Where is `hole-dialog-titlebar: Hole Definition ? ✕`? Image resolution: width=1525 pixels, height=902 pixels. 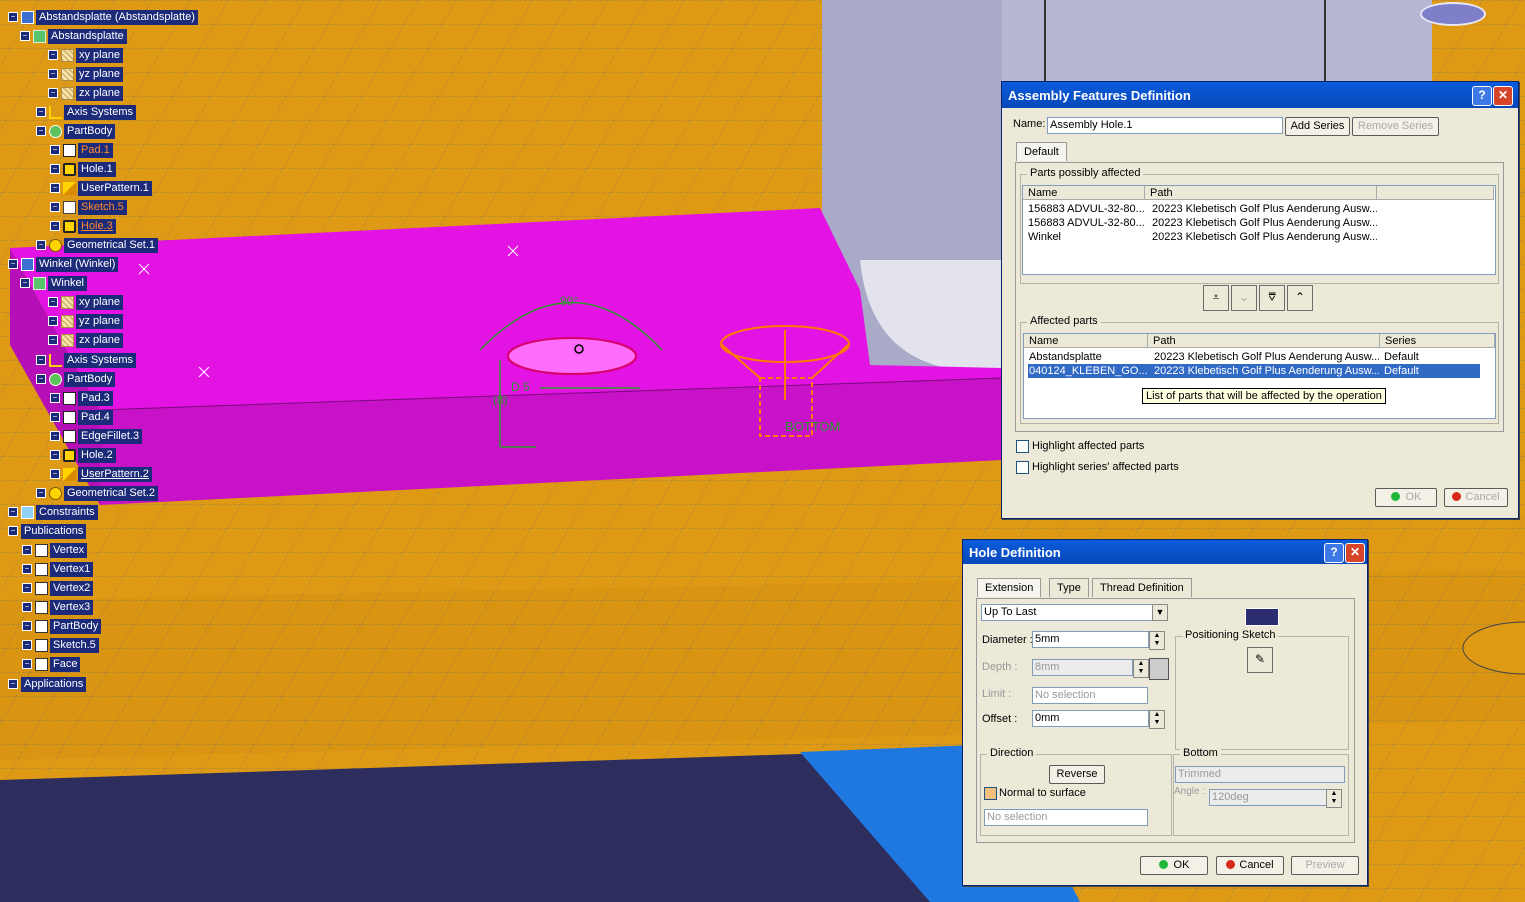 hole-dialog-titlebar: Hole Definition ? ✕ is located at coordinates (1165, 552).